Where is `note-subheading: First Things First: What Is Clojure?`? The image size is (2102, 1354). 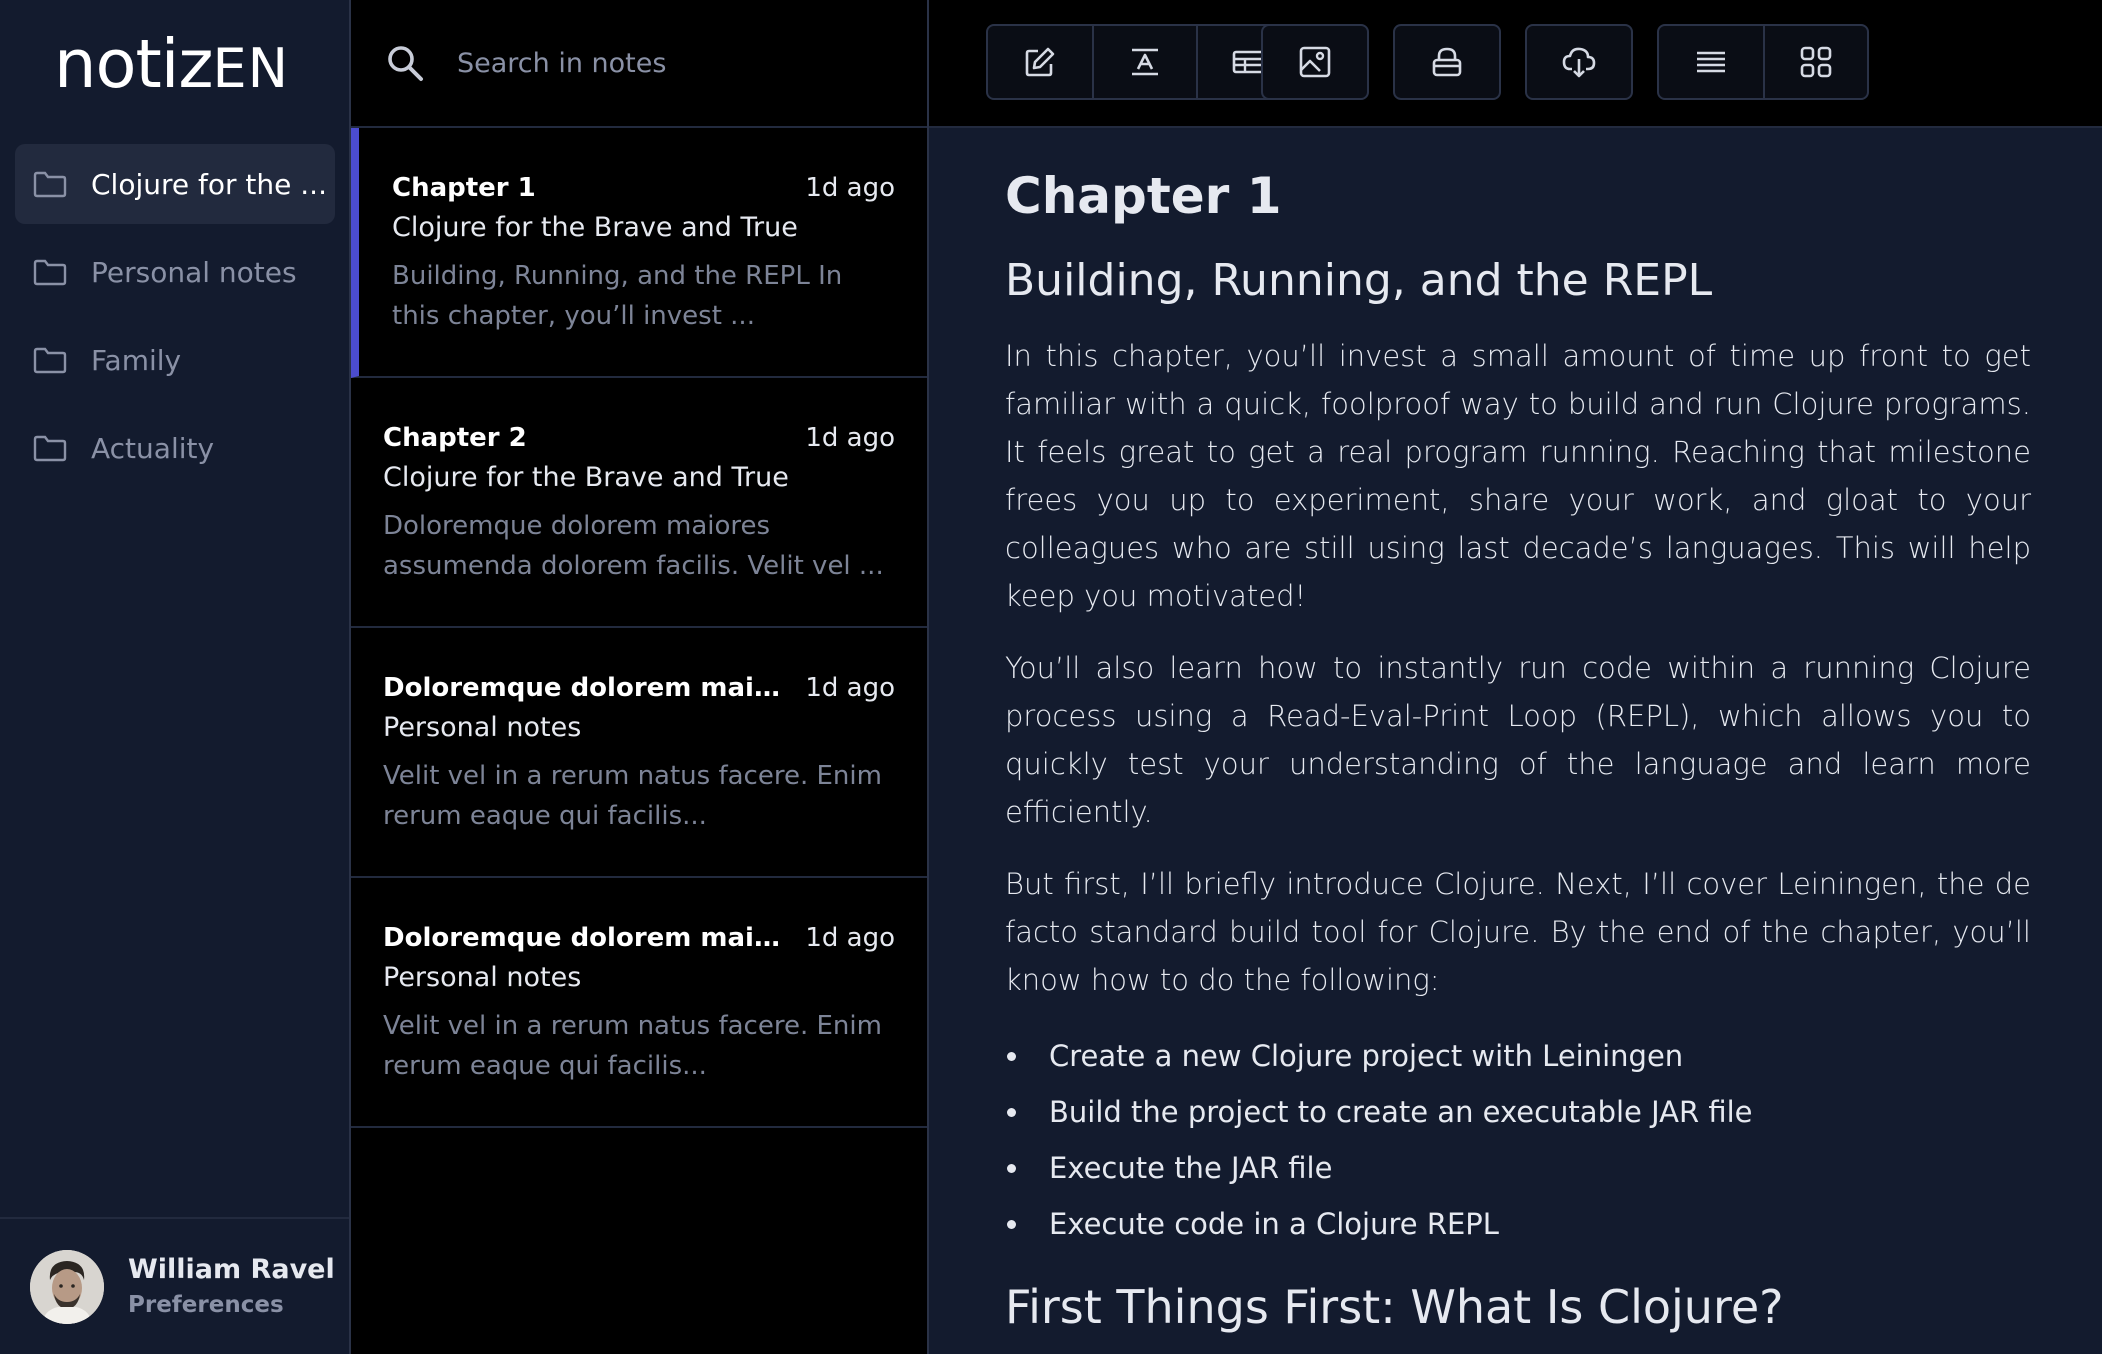 note-subheading: First Things First: What Is Clojure? is located at coordinates (1394, 1307).